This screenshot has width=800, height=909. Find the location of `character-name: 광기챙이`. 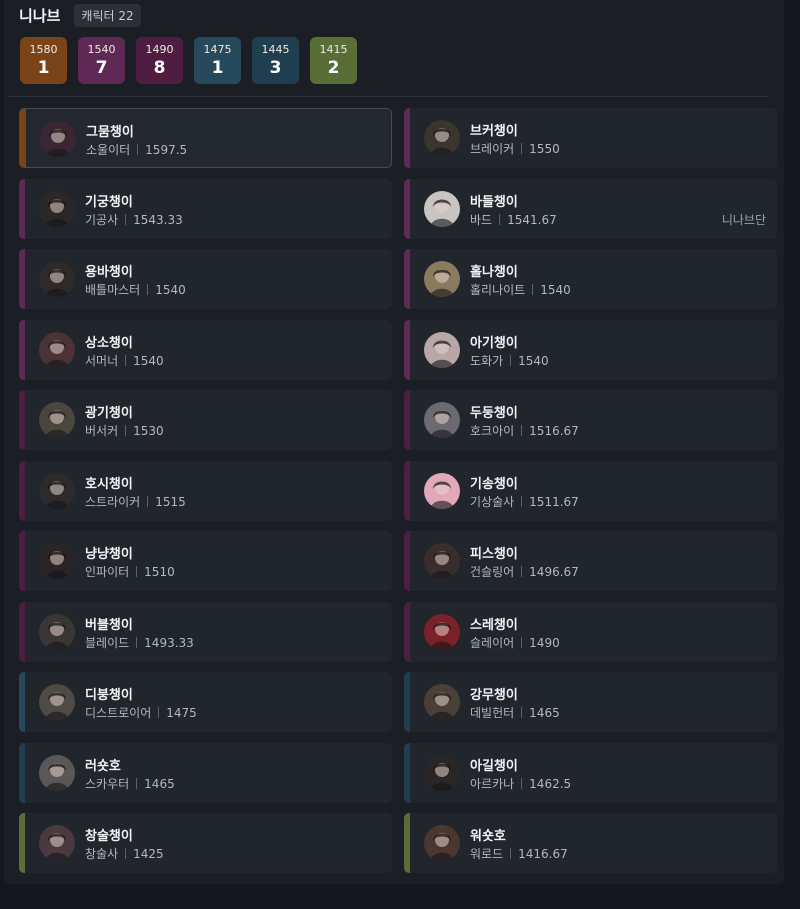

character-name: 광기챙이 is located at coordinates (109, 413).